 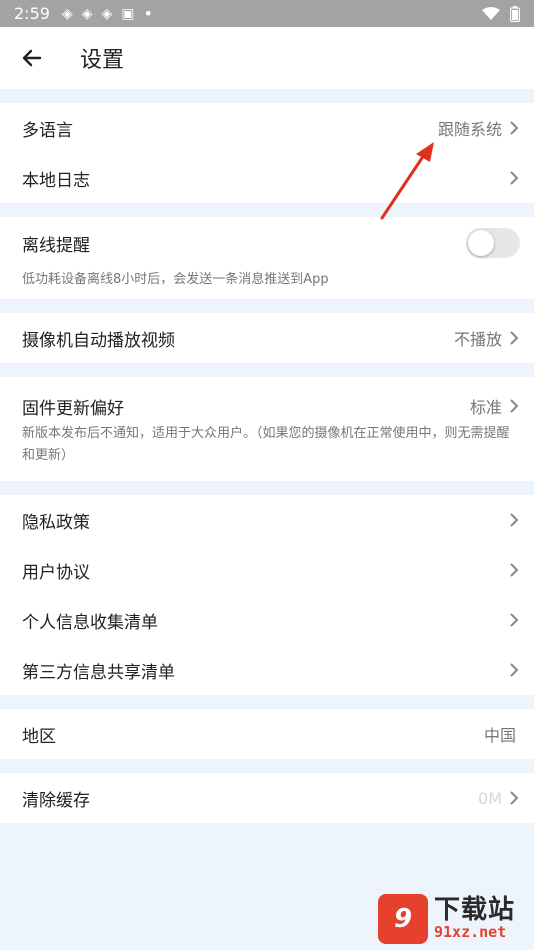 What do you see at coordinates (475, 910) in the screenshot?
I see `watermark-title: 下载站` at bounding box center [475, 910].